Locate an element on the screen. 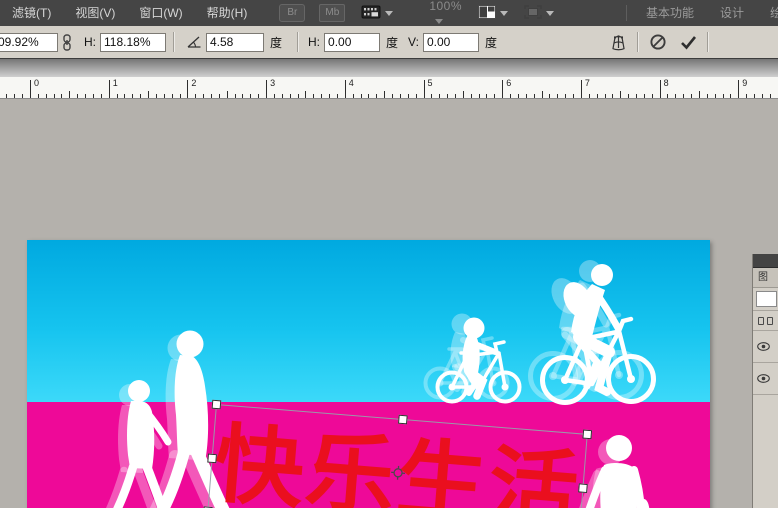 This screenshot has height=508, width=778. ruler-number: 0 is located at coordinates (37, 83).